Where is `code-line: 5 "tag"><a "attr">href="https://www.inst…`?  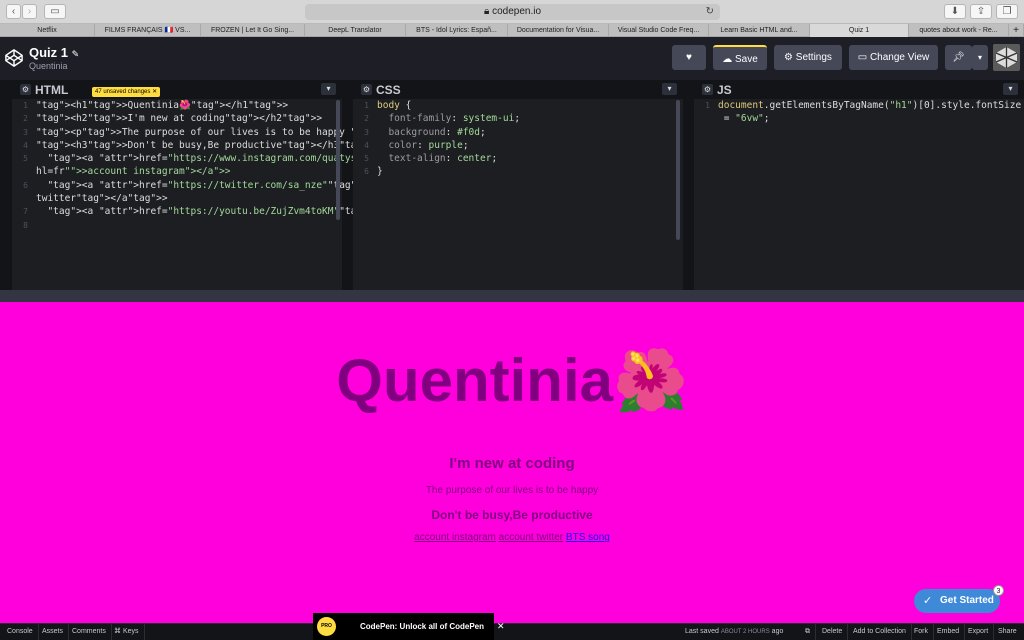
code-line: 5 "tag"><a "attr">href="https://www.inst… is located at coordinates (198, 158).